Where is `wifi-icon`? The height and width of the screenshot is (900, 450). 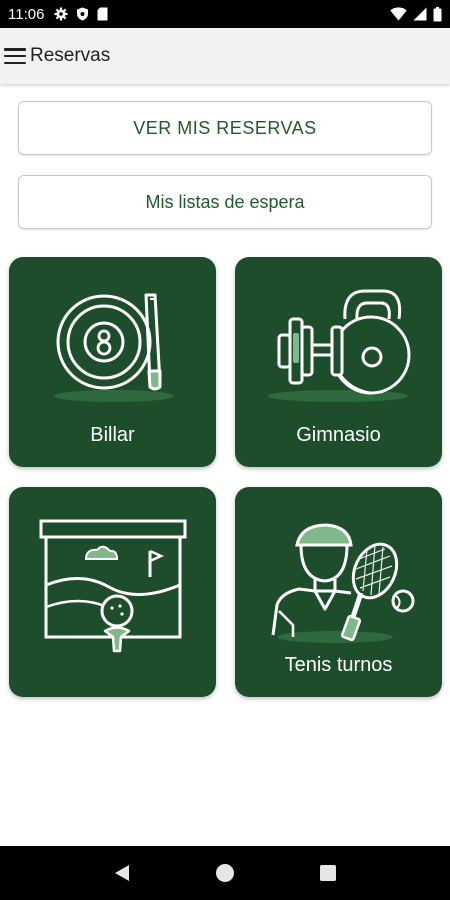 wifi-icon is located at coordinates (398, 14).